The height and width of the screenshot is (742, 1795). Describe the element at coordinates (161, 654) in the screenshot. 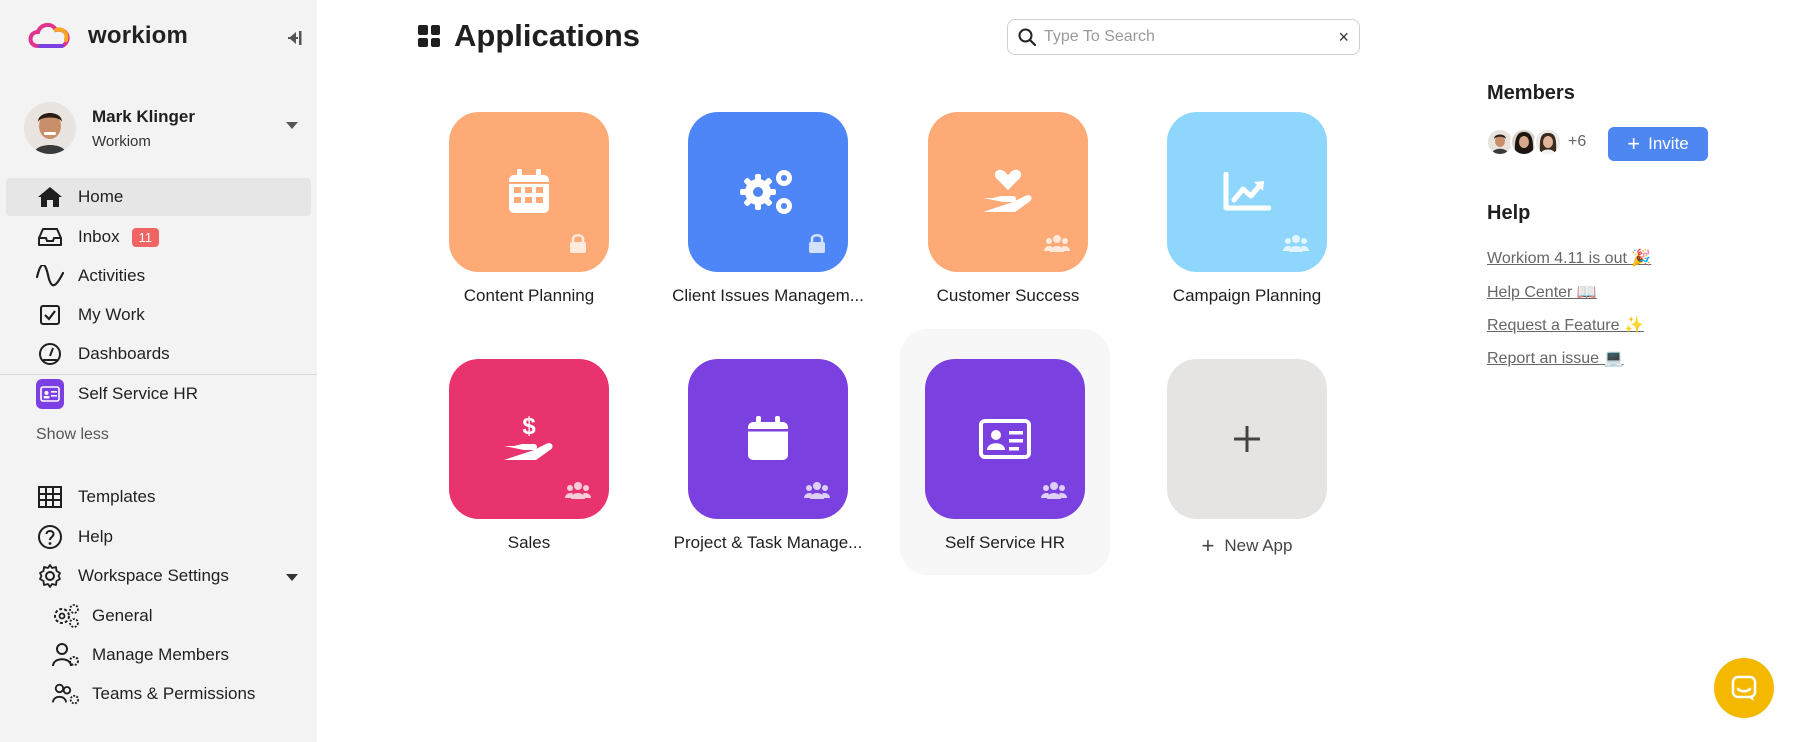

I see `sidebar-item-label: Manage Members` at that location.